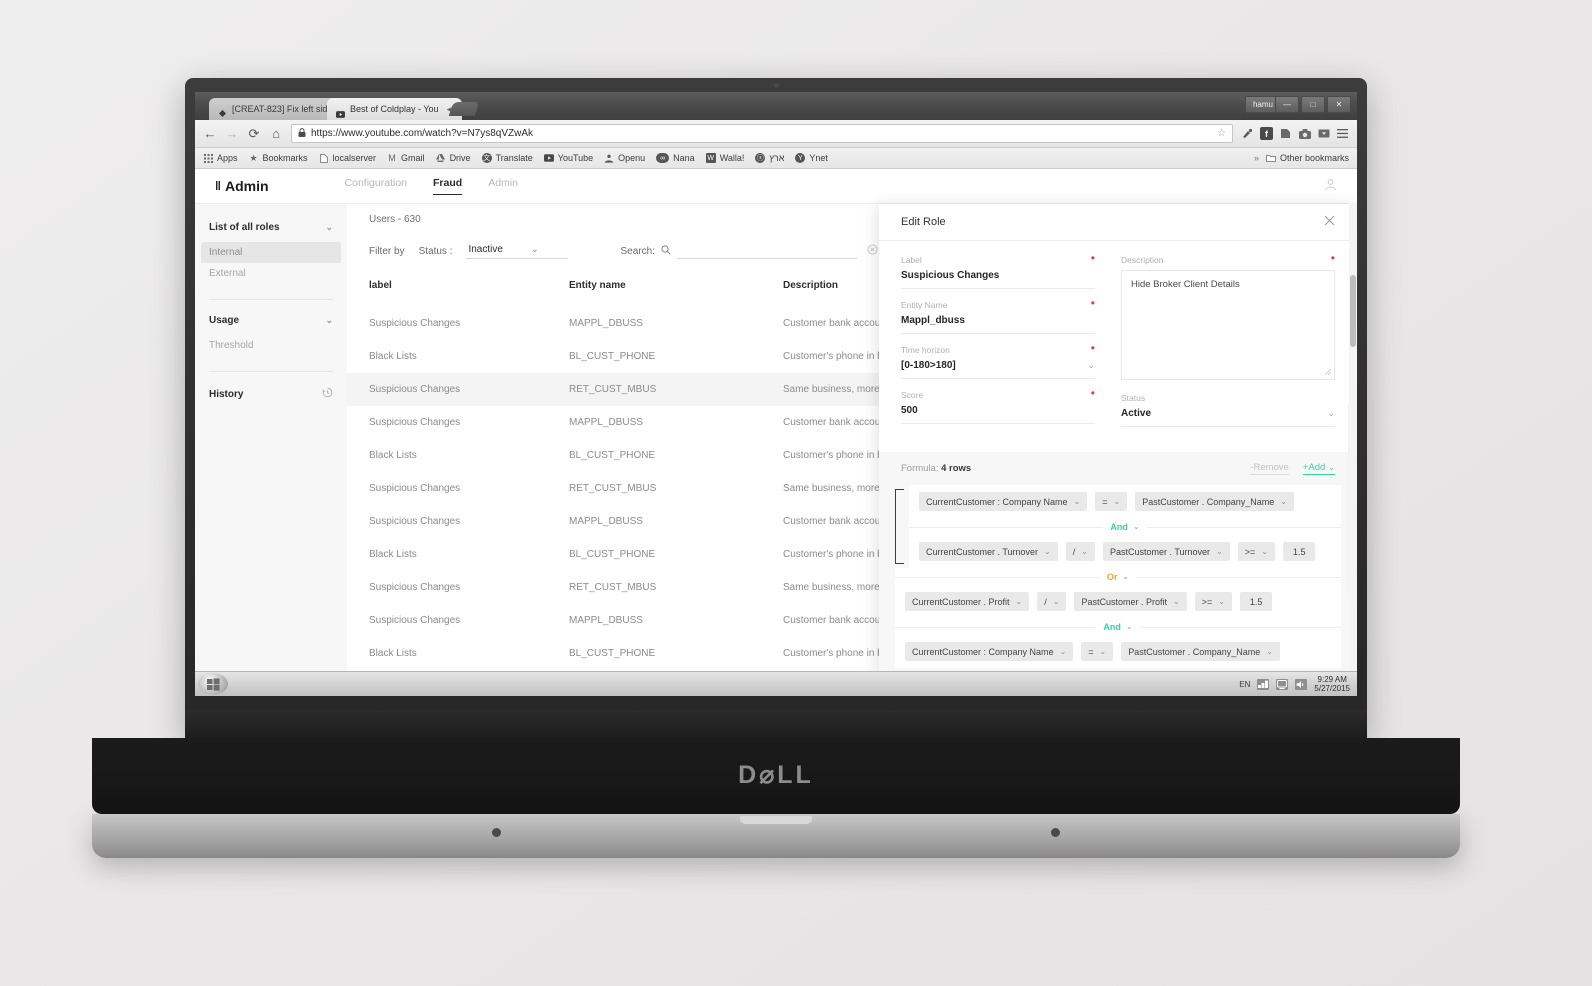 The width and height of the screenshot is (1592, 986). What do you see at coordinates (1112, 576) in the screenshot?
I see `joiner-or-label: Or` at bounding box center [1112, 576].